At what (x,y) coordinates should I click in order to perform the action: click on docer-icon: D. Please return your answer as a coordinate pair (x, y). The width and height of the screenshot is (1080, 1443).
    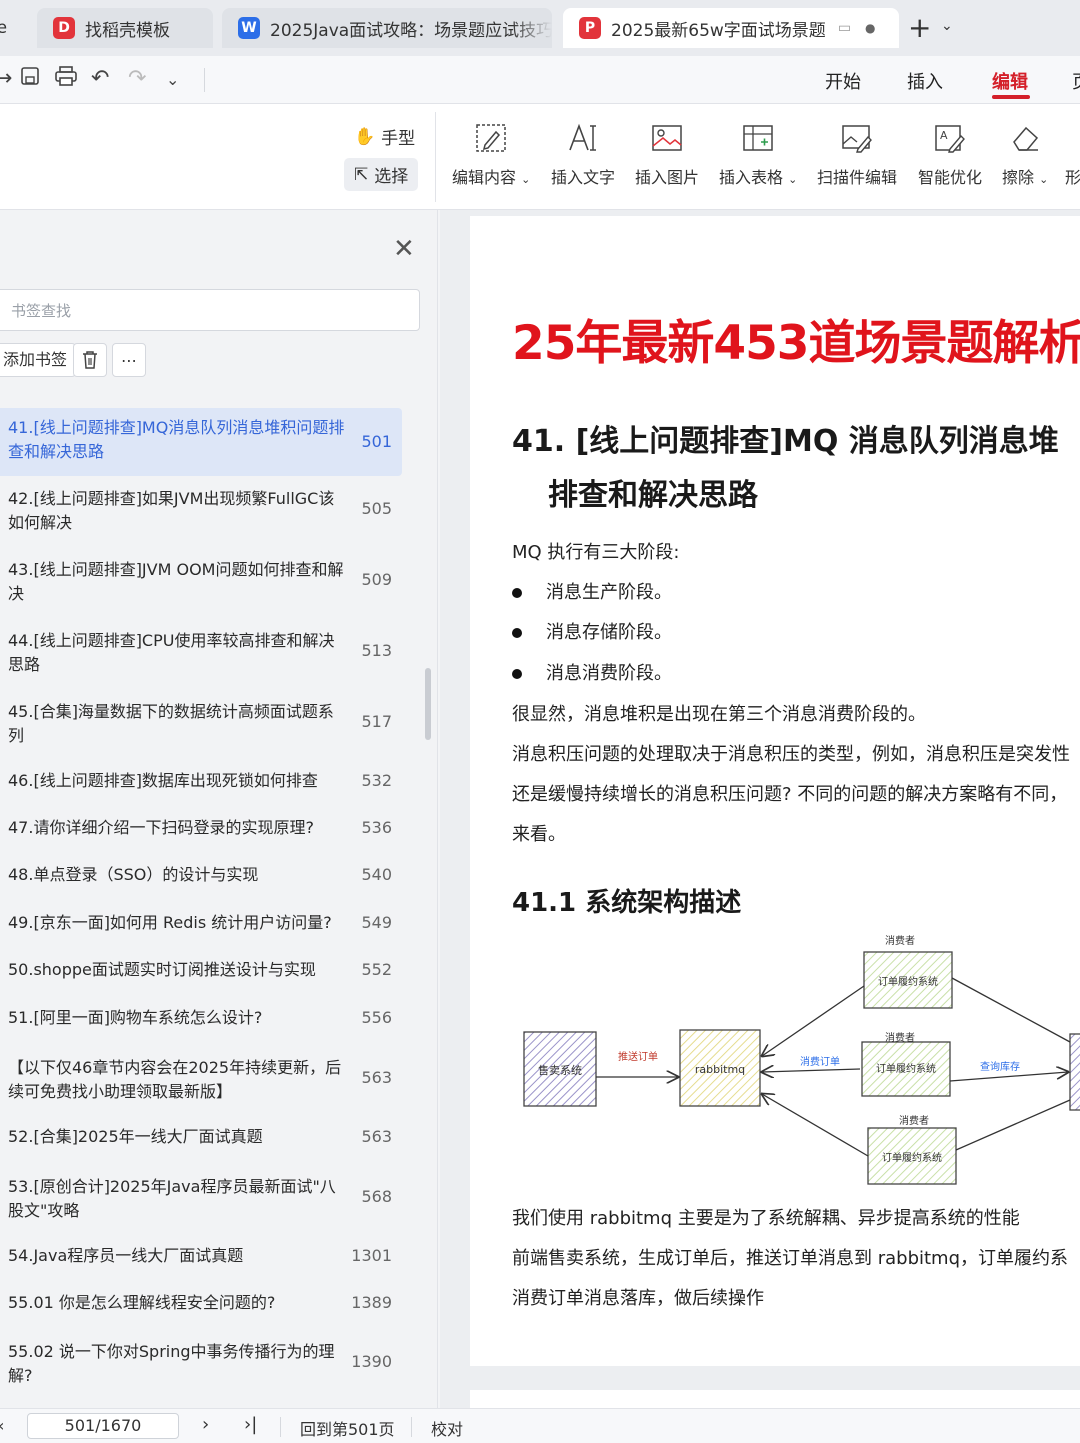
    Looking at the image, I should click on (64, 28).